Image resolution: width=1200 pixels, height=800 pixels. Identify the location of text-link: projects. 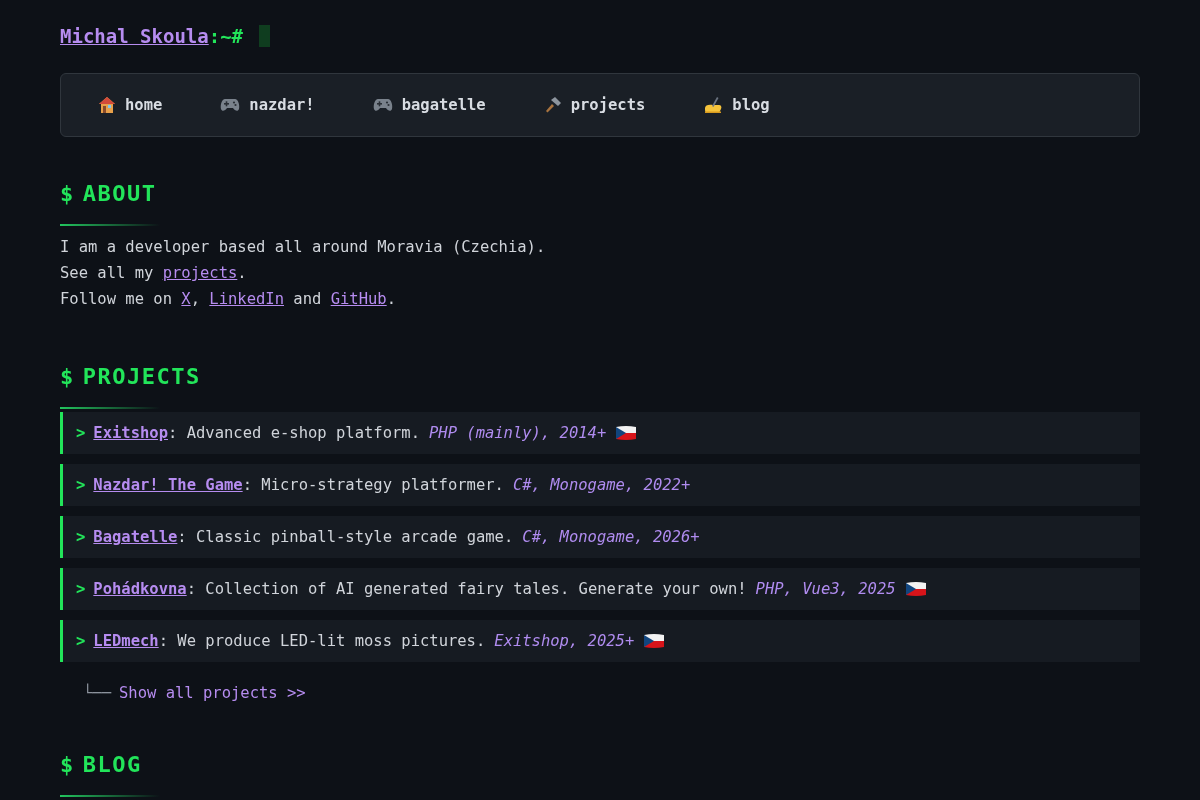
(200, 273).